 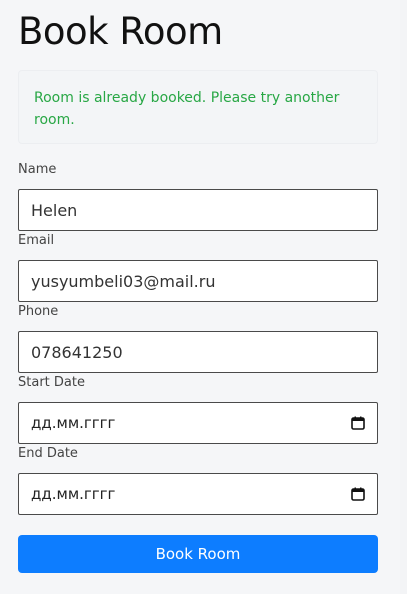 I want to click on email-value: yusyumbeli03@mail.ru, so click(x=123, y=281).